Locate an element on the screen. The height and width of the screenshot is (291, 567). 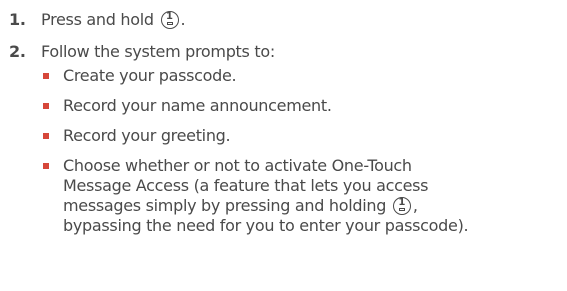
step-text: Follow the system prompts to: is located at coordinates (158, 51).